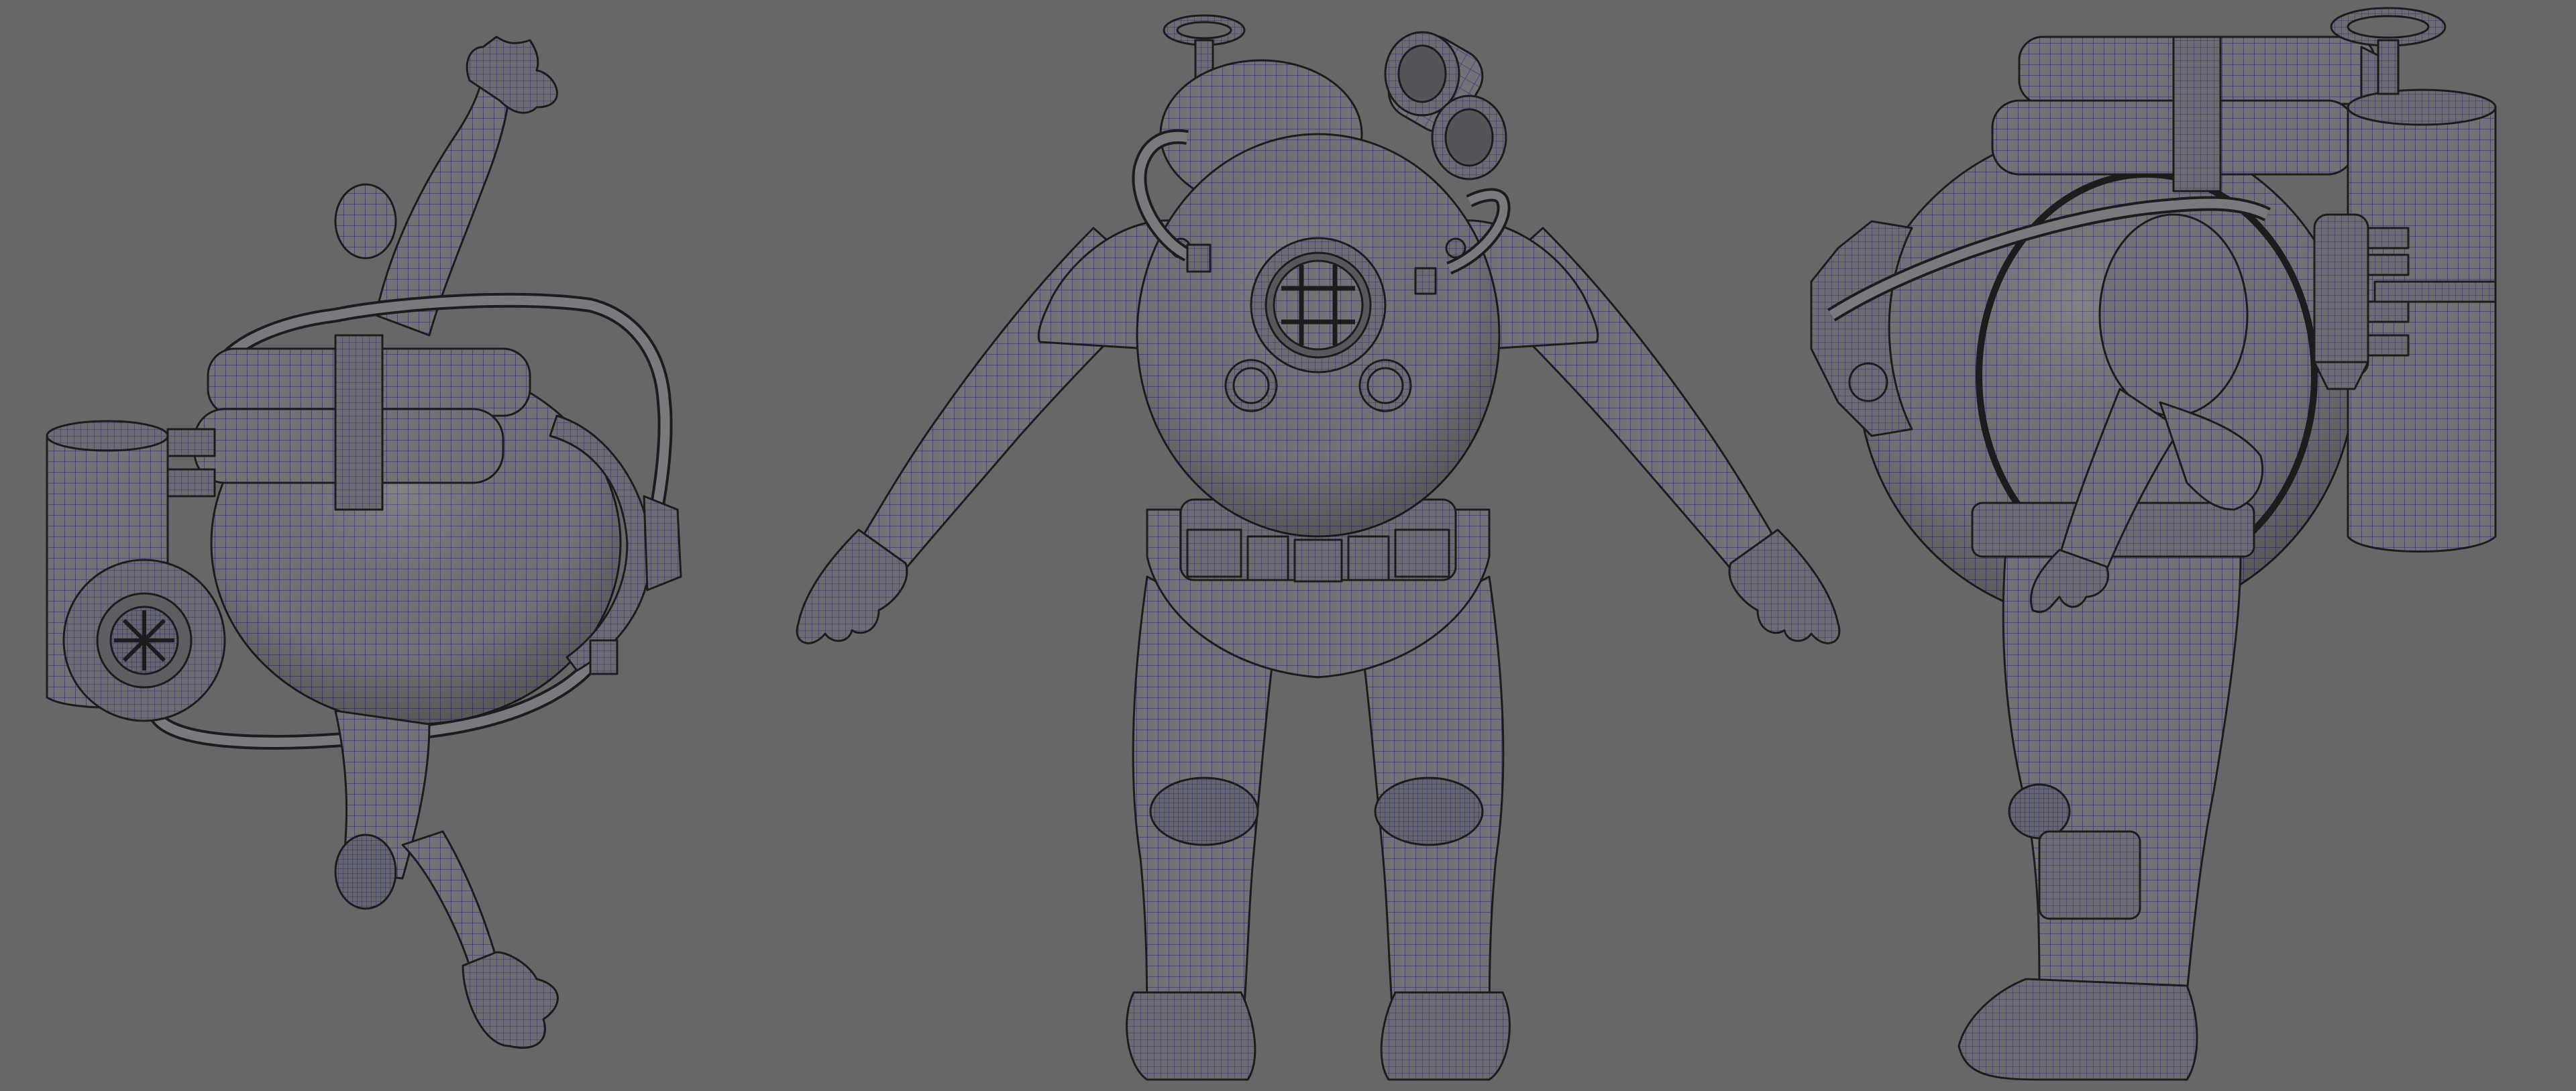 This screenshot has height=1091, width=2576. Describe the element at coordinates (2089, 875) in the screenshot. I see `side-view-shin-pad` at that location.